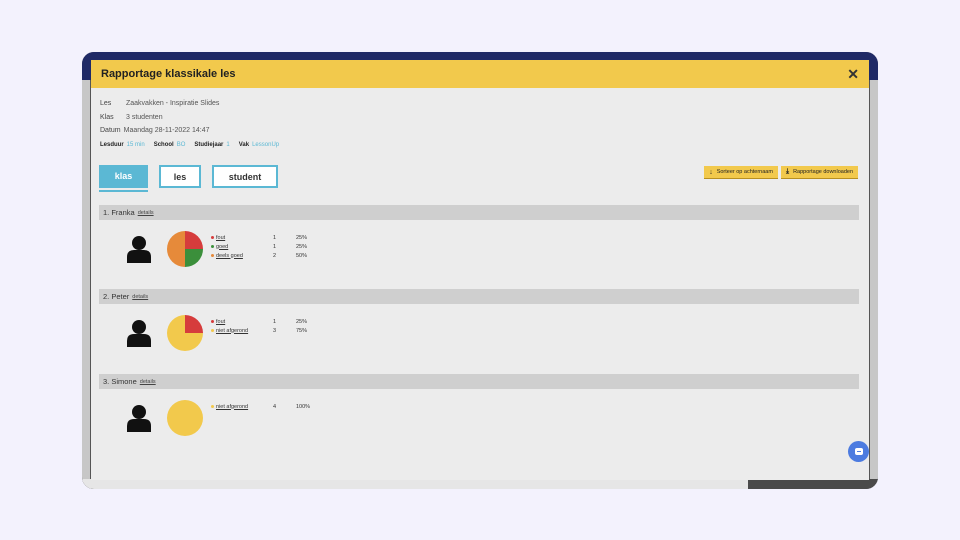 The image size is (960, 540). Describe the element at coordinates (135, 145) in the screenshot. I see `meta-lesduur-value: 15 min` at that location.